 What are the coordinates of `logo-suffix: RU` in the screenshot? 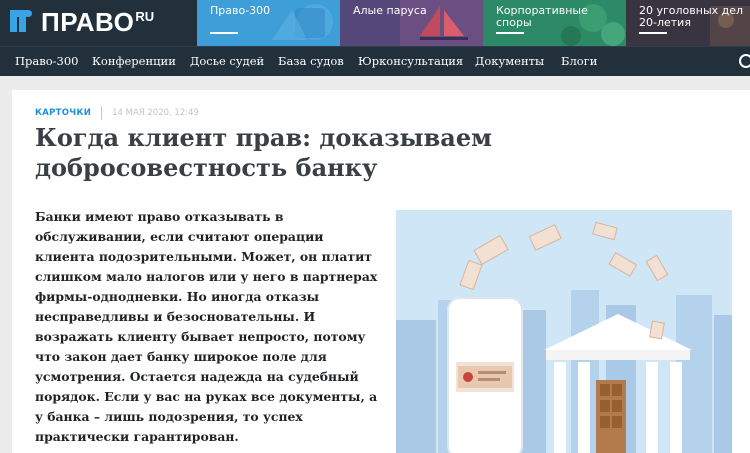 It's located at (145, 16).